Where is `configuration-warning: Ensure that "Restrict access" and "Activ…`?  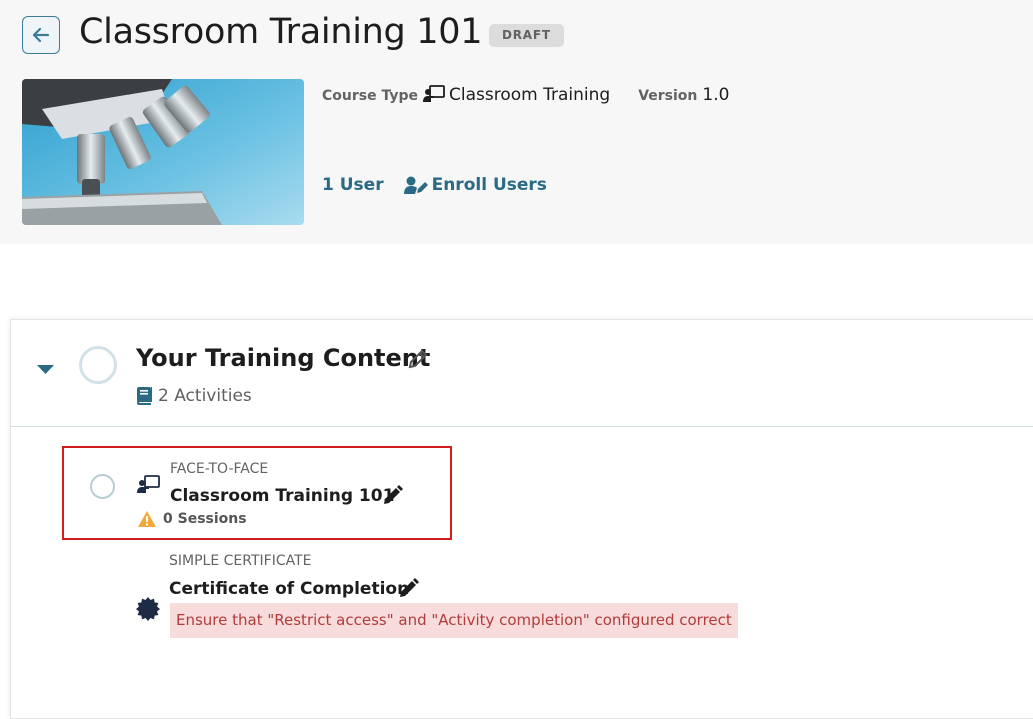 configuration-warning: Ensure that "Restrict access" and "Activ… is located at coordinates (454, 620).